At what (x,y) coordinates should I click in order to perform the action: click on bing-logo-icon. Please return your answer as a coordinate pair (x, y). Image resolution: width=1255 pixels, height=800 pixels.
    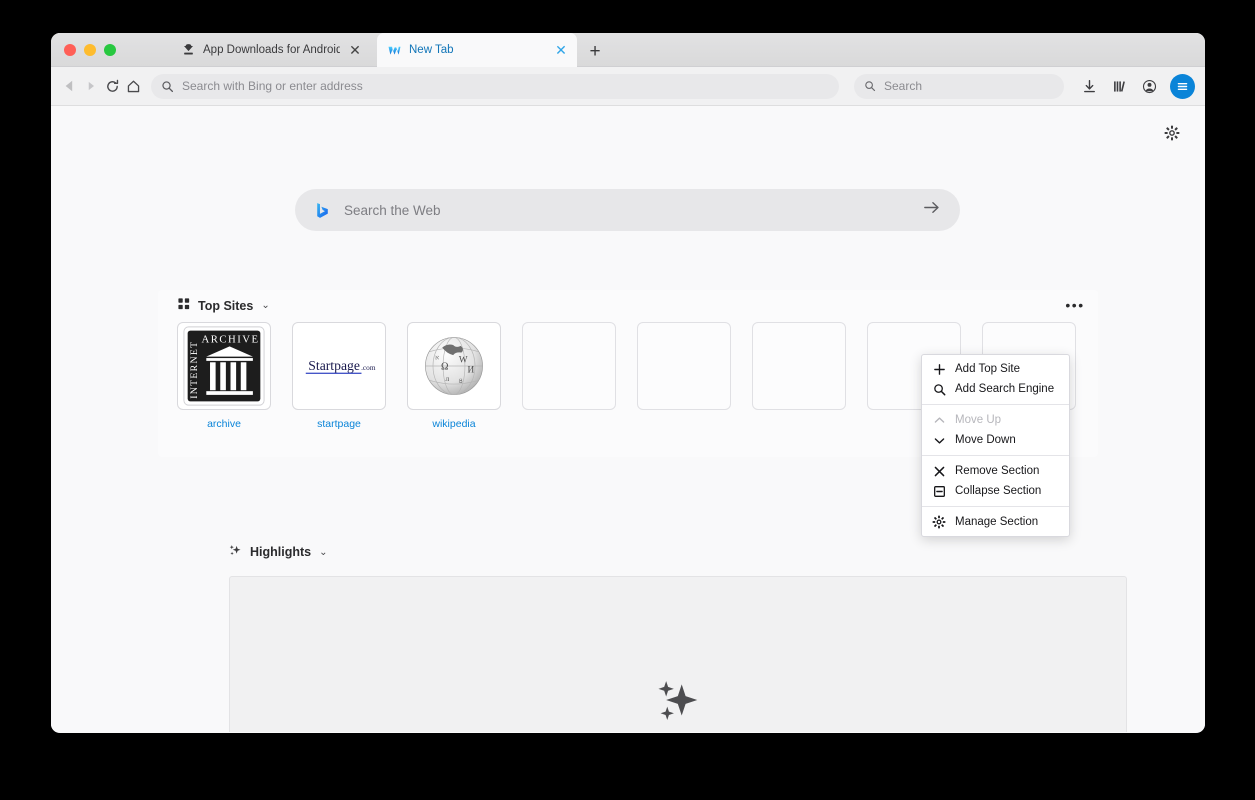
    Looking at the image, I should click on (322, 210).